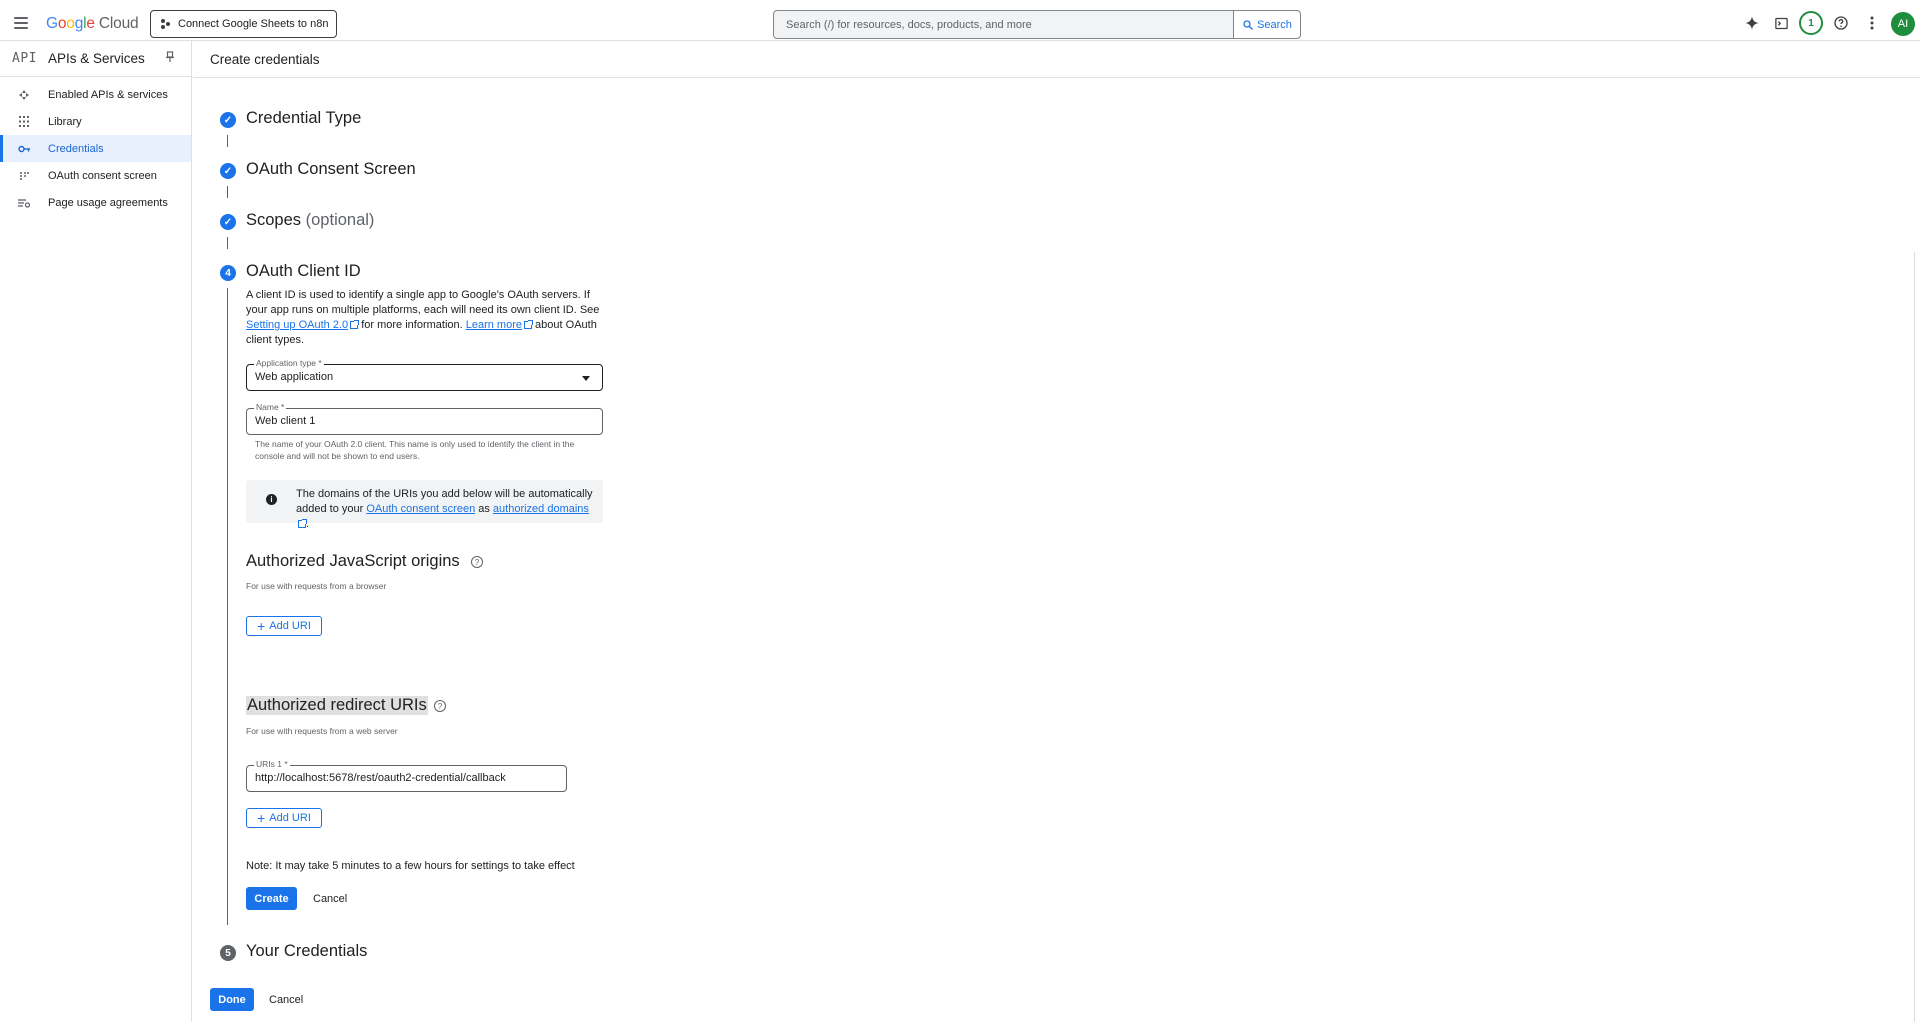 This screenshot has height=1022, width=1920. I want to click on sidebar-item-credentials: Credentials, so click(95, 148).